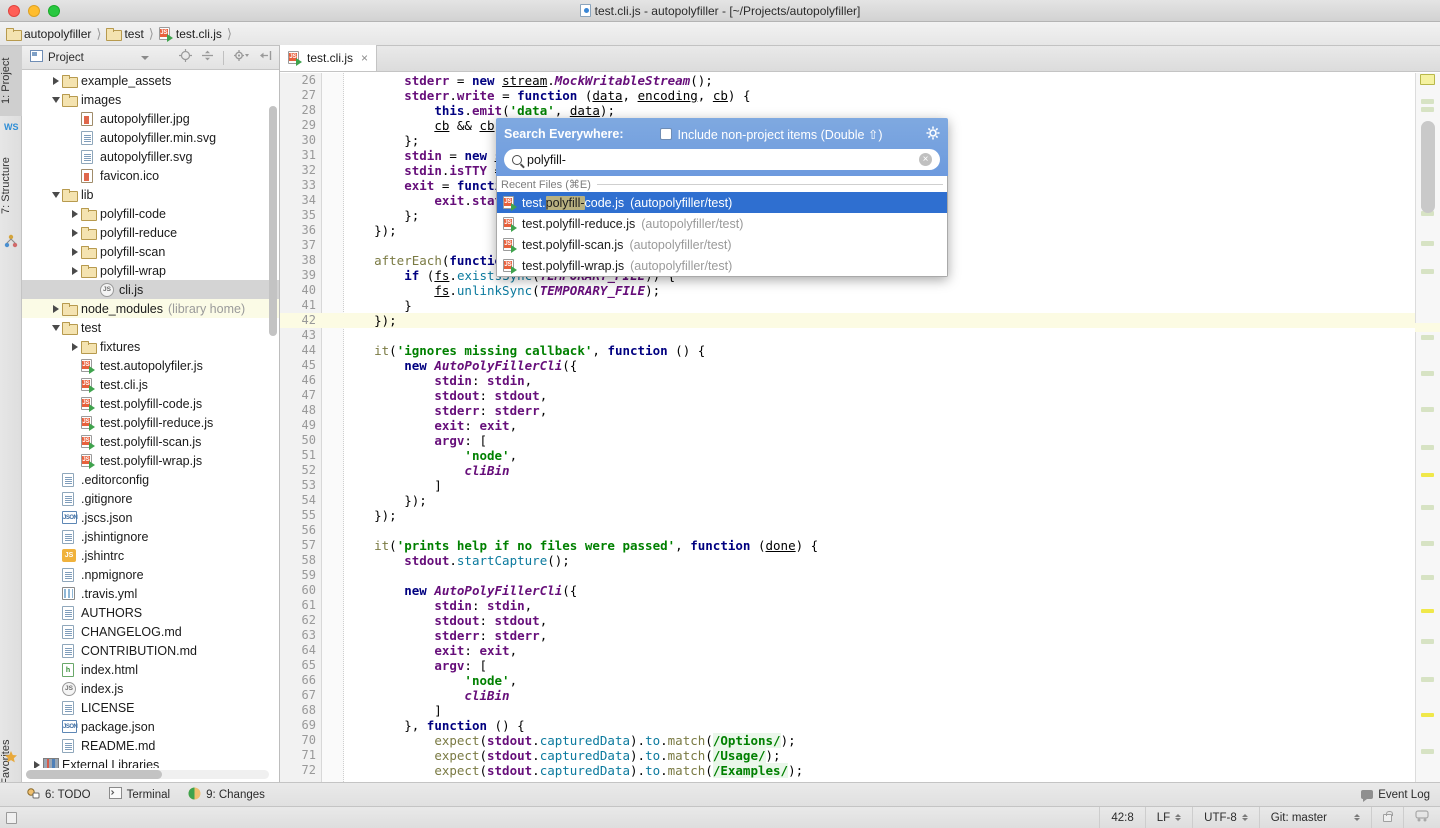 This screenshot has width=1440, height=828. I want to click on code-line: 42 });, so click(847, 320).